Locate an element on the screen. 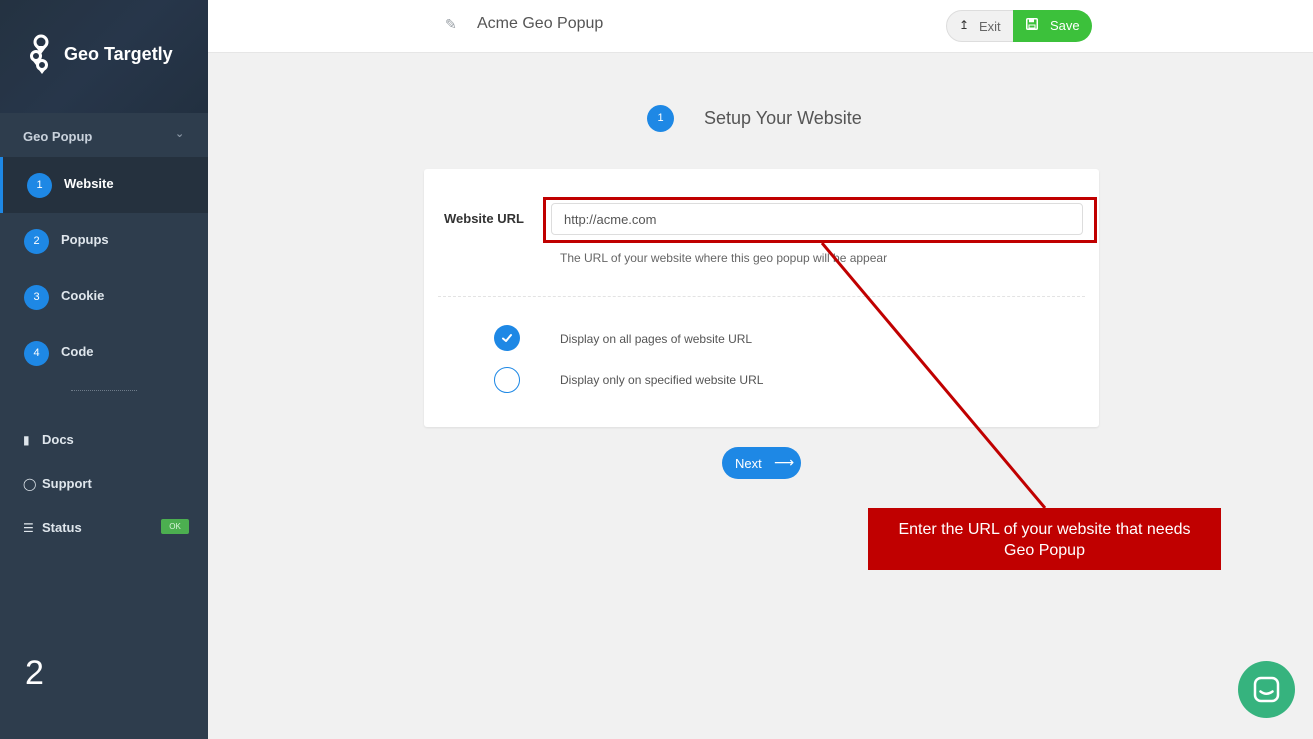 The width and height of the screenshot is (1313, 739). chat-launcher-button is located at coordinates (1266, 689).